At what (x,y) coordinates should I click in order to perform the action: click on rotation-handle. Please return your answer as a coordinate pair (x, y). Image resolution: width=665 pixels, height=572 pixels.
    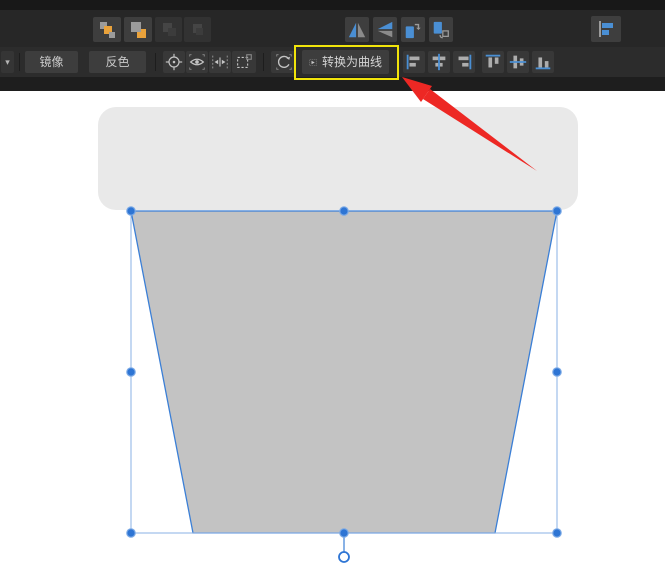
    Looking at the image, I should click on (344, 557).